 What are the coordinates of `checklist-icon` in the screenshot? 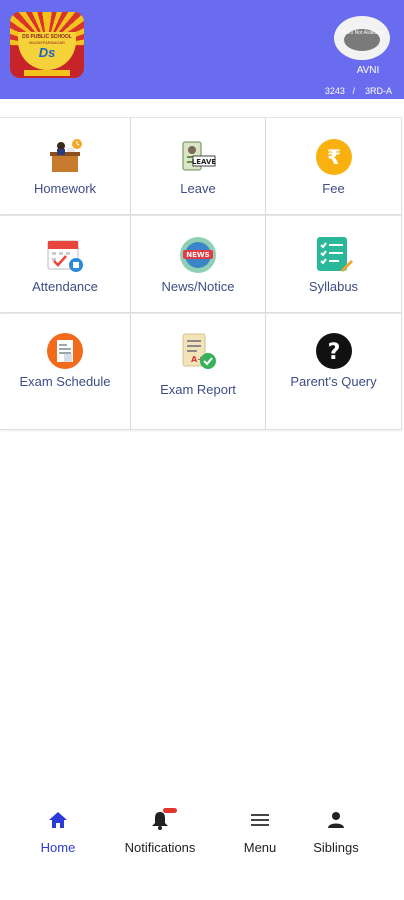 It's located at (334, 254).